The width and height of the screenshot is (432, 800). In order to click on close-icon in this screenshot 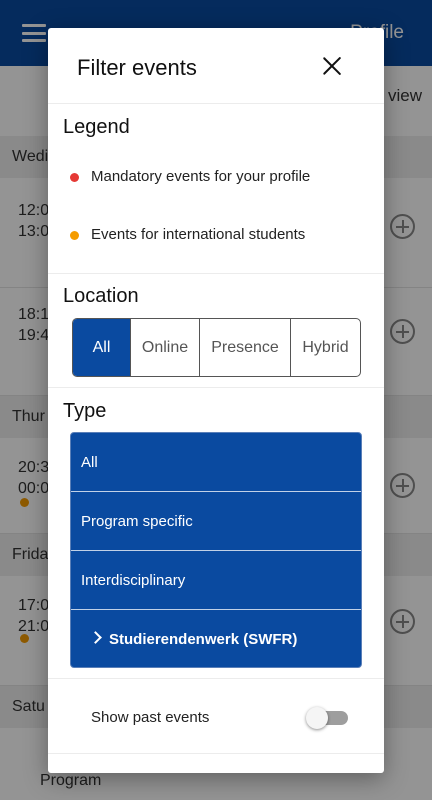, I will do `click(332, 66)`.